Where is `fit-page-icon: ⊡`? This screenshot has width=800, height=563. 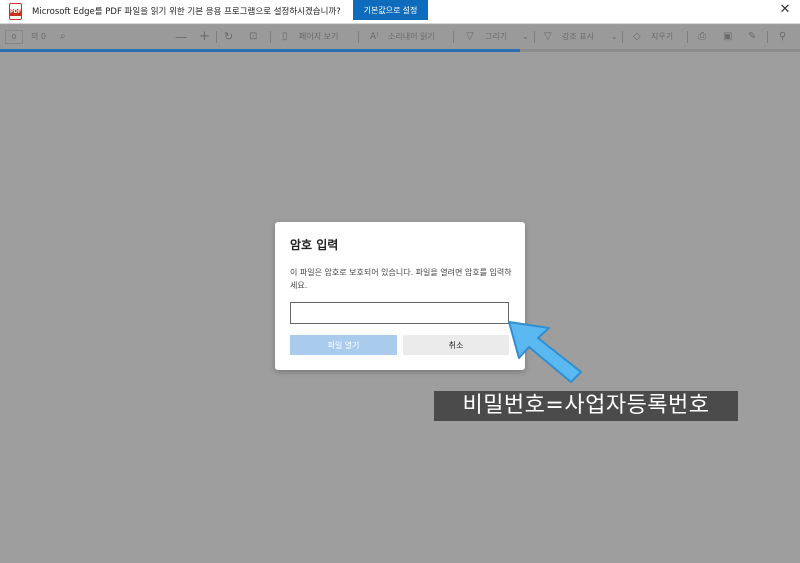 fit-page-icon: ⊡ is located at coordinates (253, 37).